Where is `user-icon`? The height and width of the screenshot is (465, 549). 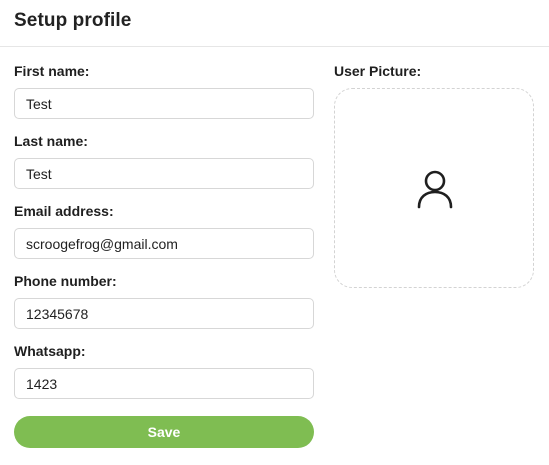 user-icon is located at coordinates (435, 189).